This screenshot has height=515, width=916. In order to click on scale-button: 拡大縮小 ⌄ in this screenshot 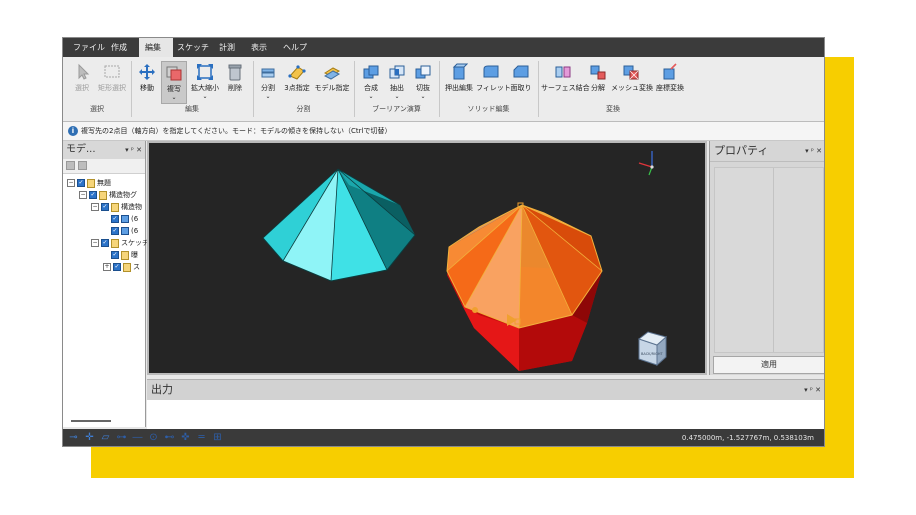, I will do `click(205, 81)`.